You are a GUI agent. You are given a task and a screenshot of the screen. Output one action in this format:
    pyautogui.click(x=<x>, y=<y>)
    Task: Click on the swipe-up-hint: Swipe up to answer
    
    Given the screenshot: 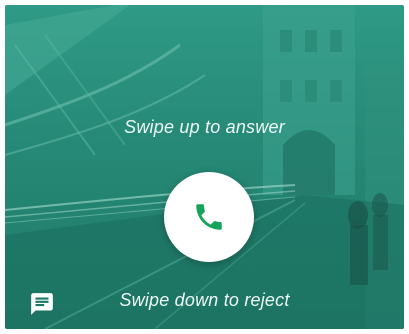 What is the action you would take?
    pyautogui.click(x=204, y=127)
    